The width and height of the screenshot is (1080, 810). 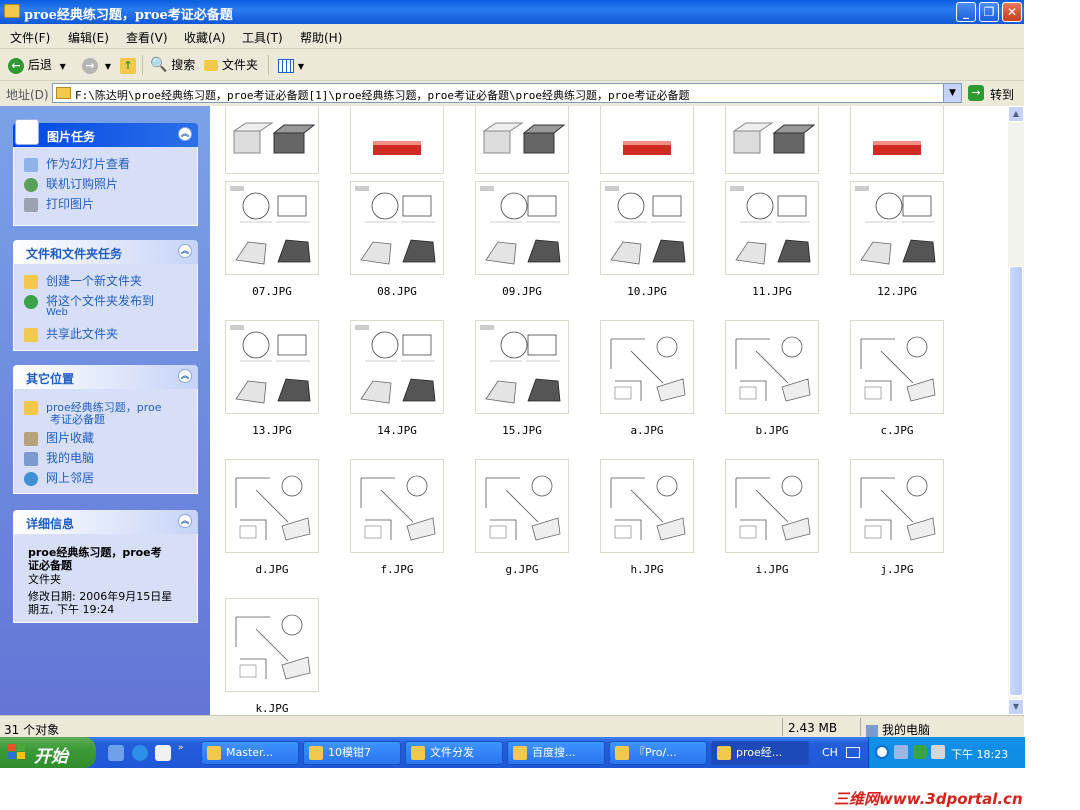 What do you see at coordinates (291, 65) in the screenshot?
I see `views-button: ▼` at bounding box center [291, 65].